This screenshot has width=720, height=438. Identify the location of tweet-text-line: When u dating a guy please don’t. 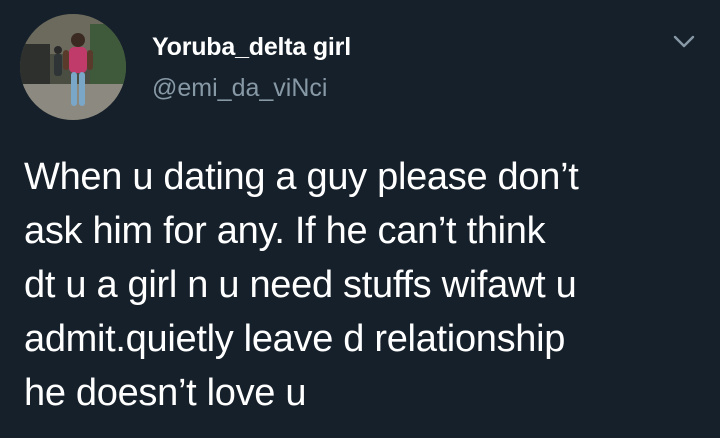
(301, 177).